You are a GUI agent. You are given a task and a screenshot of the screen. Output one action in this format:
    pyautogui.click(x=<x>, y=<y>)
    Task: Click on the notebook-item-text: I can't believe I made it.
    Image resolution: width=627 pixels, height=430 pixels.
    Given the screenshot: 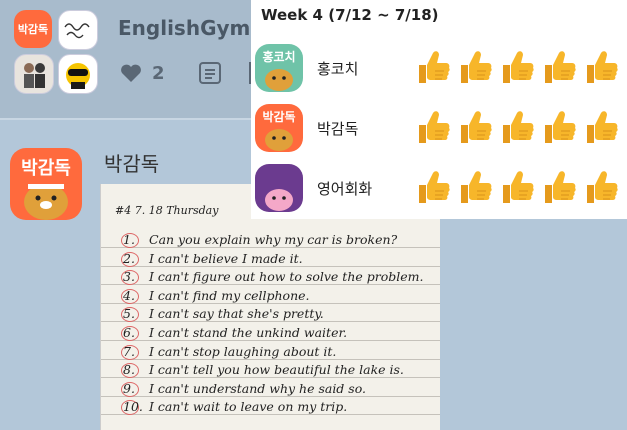 What is the action you would take?
    pyautogui.click(x=226, y=258)
    